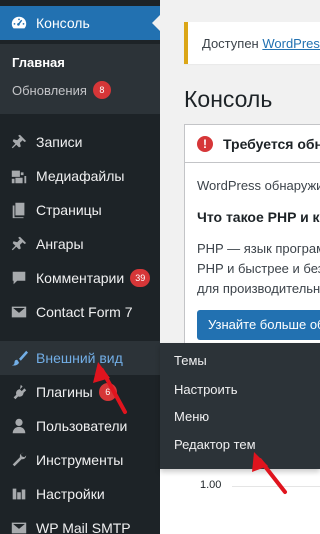  I want to click on sidebar-item-wp-mail-smtp: WP Mail SMTP, so click(80, 522).